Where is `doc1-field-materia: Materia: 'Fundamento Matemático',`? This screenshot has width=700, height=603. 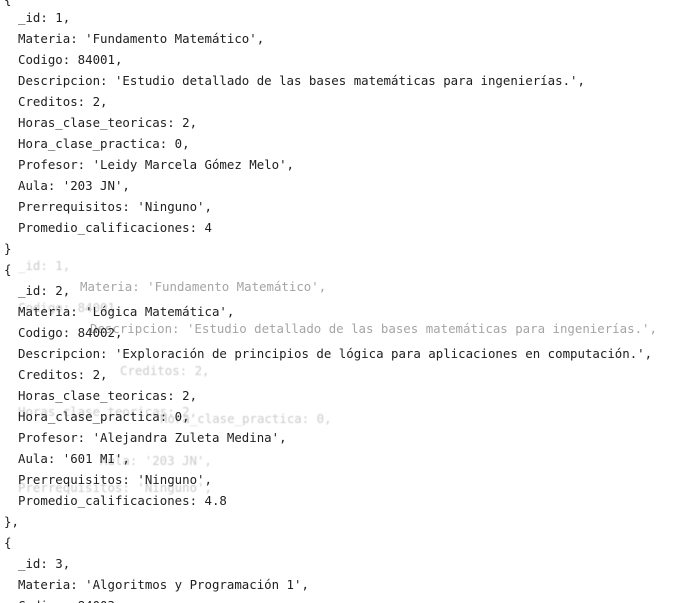 doc1-field-materia: Materia: 'Fundamento Matemático', is located at coordinates (141, 38).